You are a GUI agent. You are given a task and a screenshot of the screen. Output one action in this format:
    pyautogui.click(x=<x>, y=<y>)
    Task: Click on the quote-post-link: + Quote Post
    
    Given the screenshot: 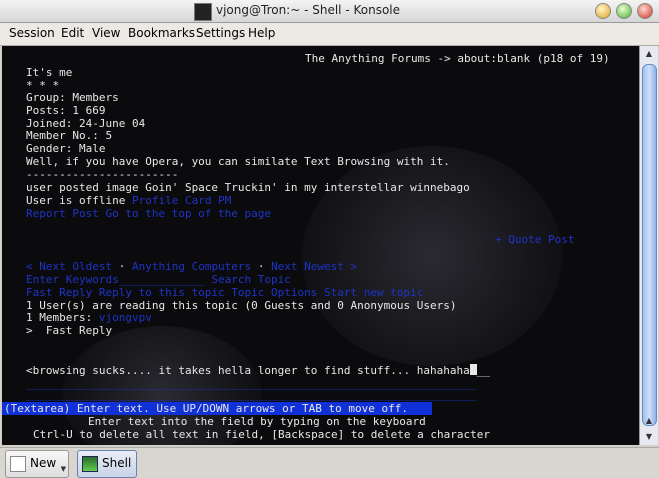 What is the action you would take?
    pyautogui.click(x=534, y=239)
    